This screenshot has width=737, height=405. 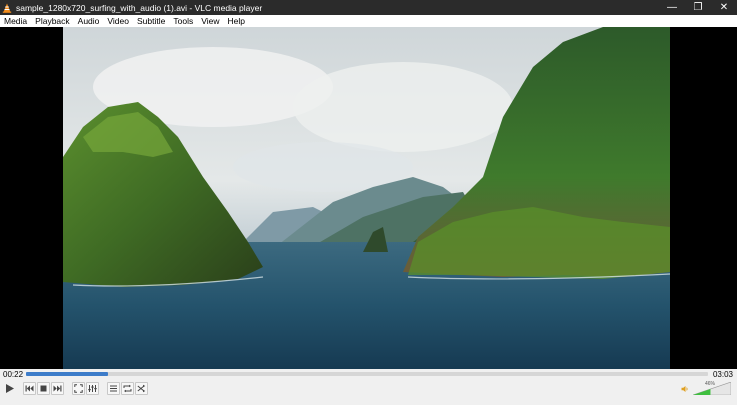 What do you see at coordinates (698, 7) in the screenshot?
I see `maximize-button: ❐` at bounding box center [698, 7].